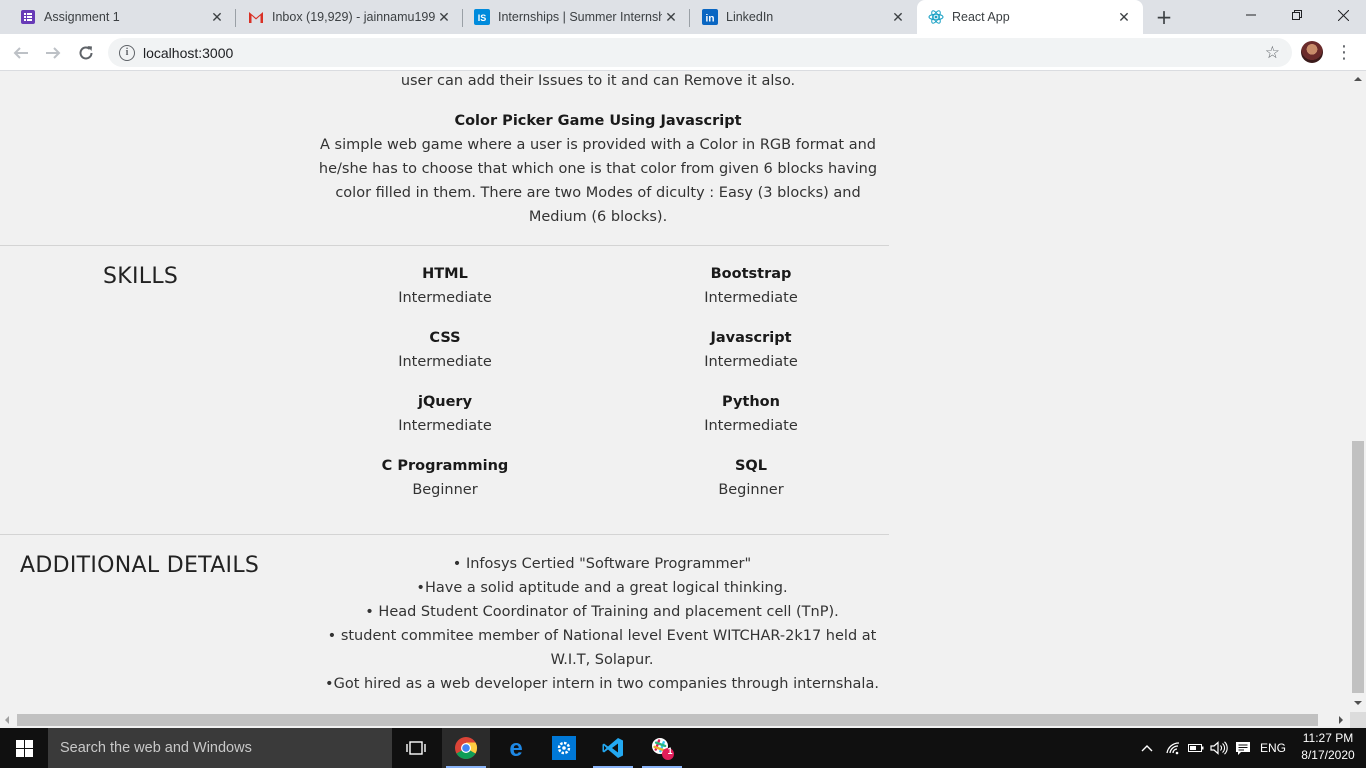  What do you see at coordinates (1344, 52) in the screenshot?
I see `browser-menu-icon: ⋮` at bounding box center [1344, 52].